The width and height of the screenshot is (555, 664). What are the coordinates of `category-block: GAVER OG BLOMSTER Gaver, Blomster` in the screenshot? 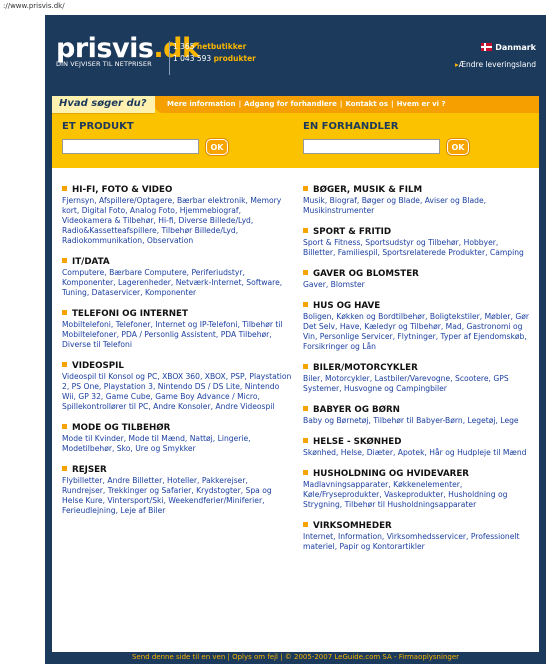 It's located at (418, 279).